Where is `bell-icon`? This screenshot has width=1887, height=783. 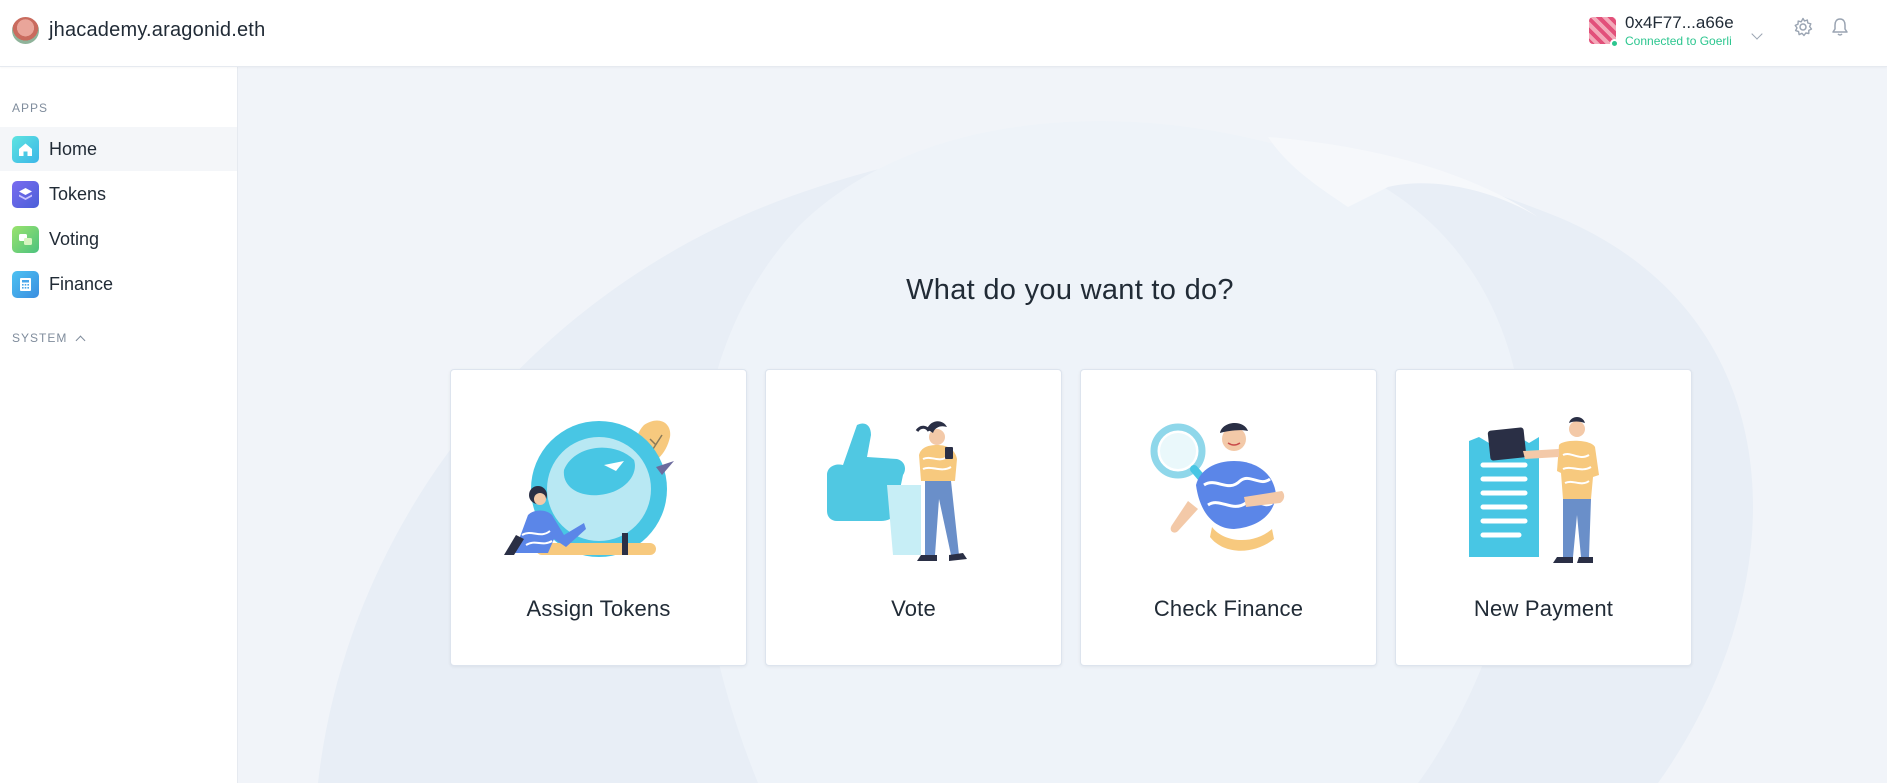
bell-icon is located at coordinates (1840, 27).